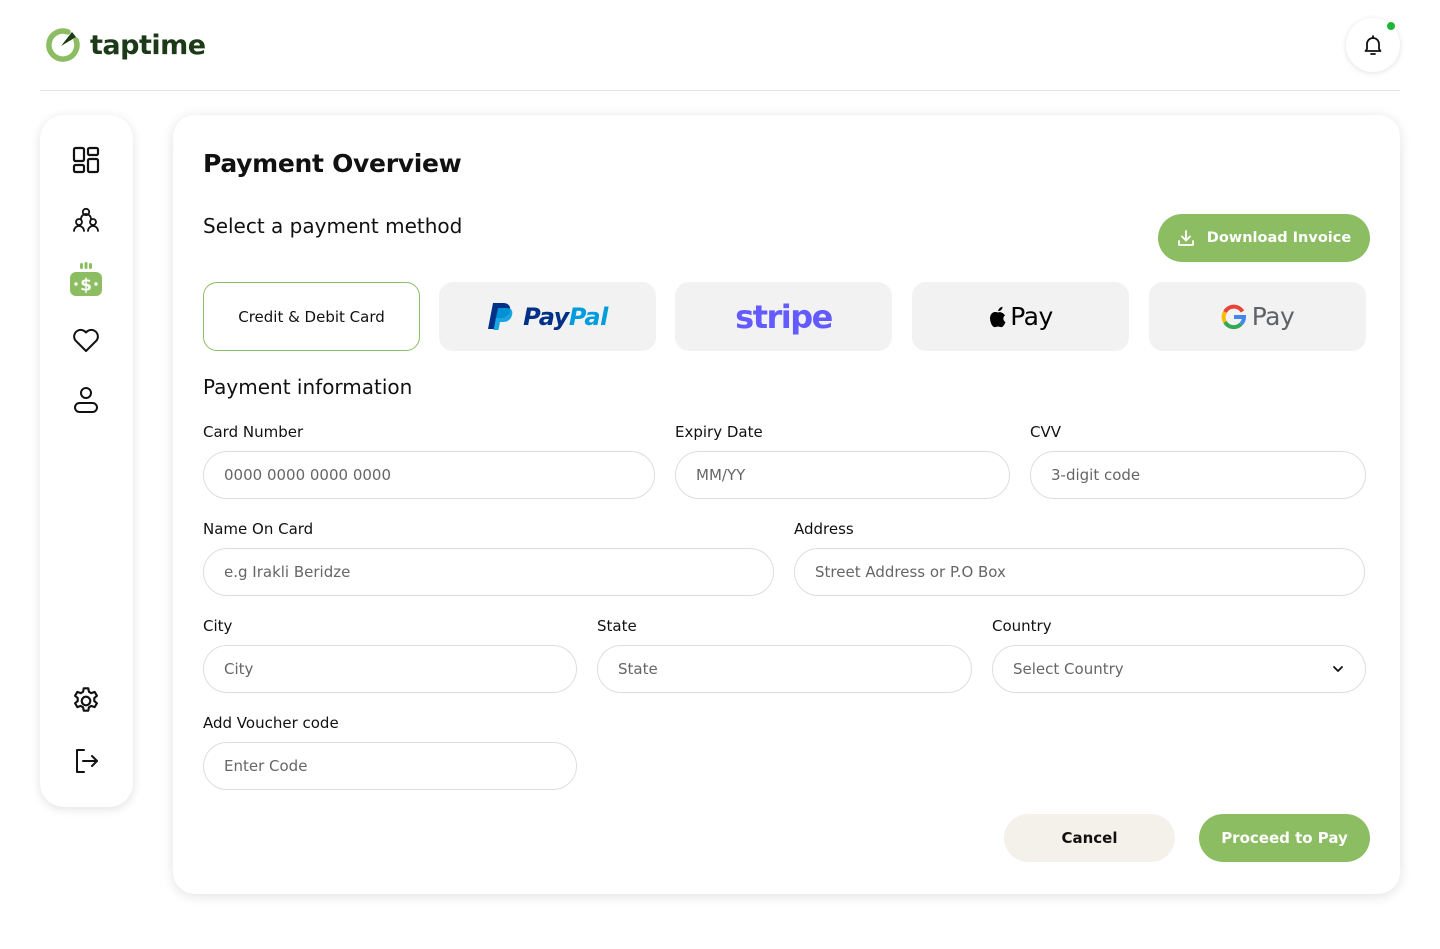  What do you see at coordinates (1022, 626) in the screenshot?
I see `country-label: Country` at bounding box center [1022, 626].